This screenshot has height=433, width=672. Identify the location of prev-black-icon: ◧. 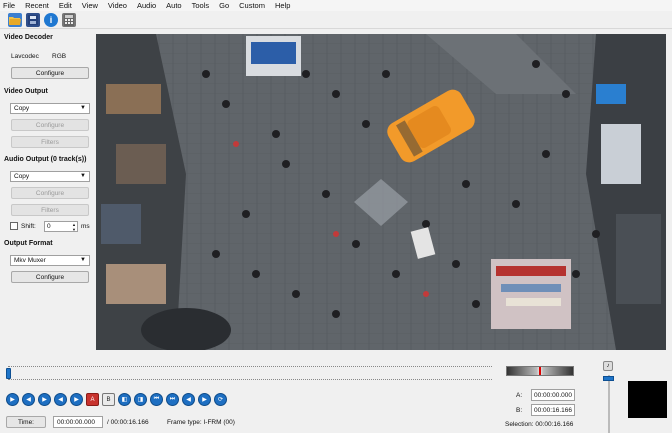
(124, 399).